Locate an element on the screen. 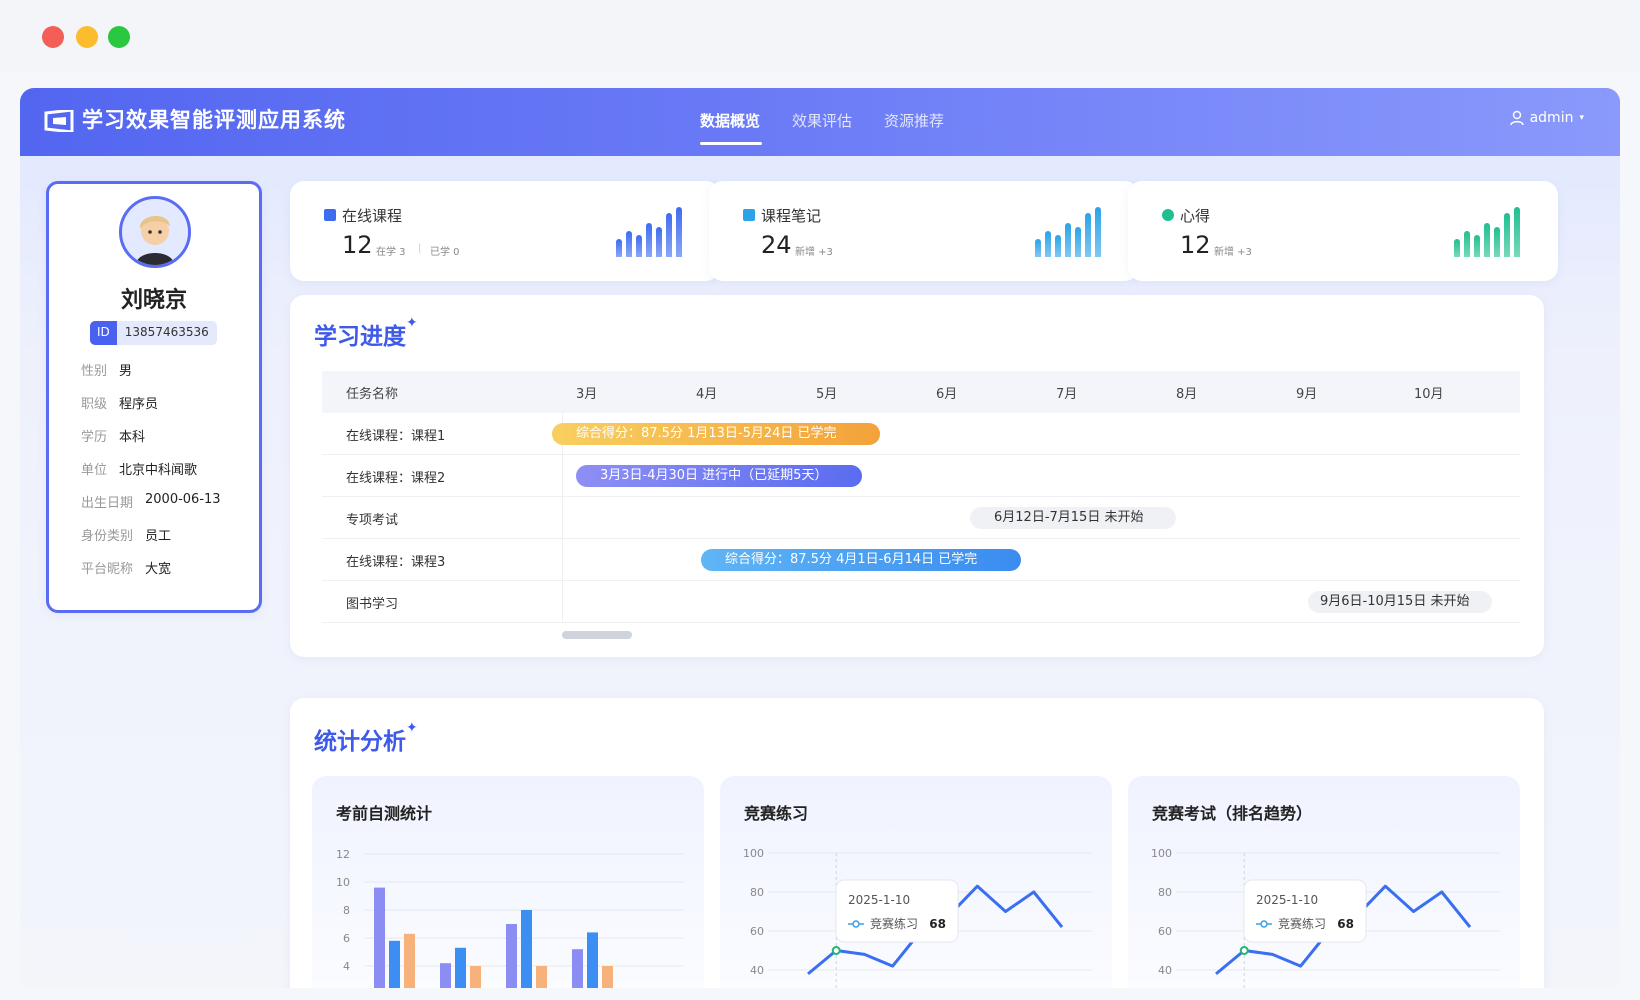 Image resolution: width=1640 pixels, height=1000 pixels. section-title: 统计分析 is located at coordinates (360, 742).